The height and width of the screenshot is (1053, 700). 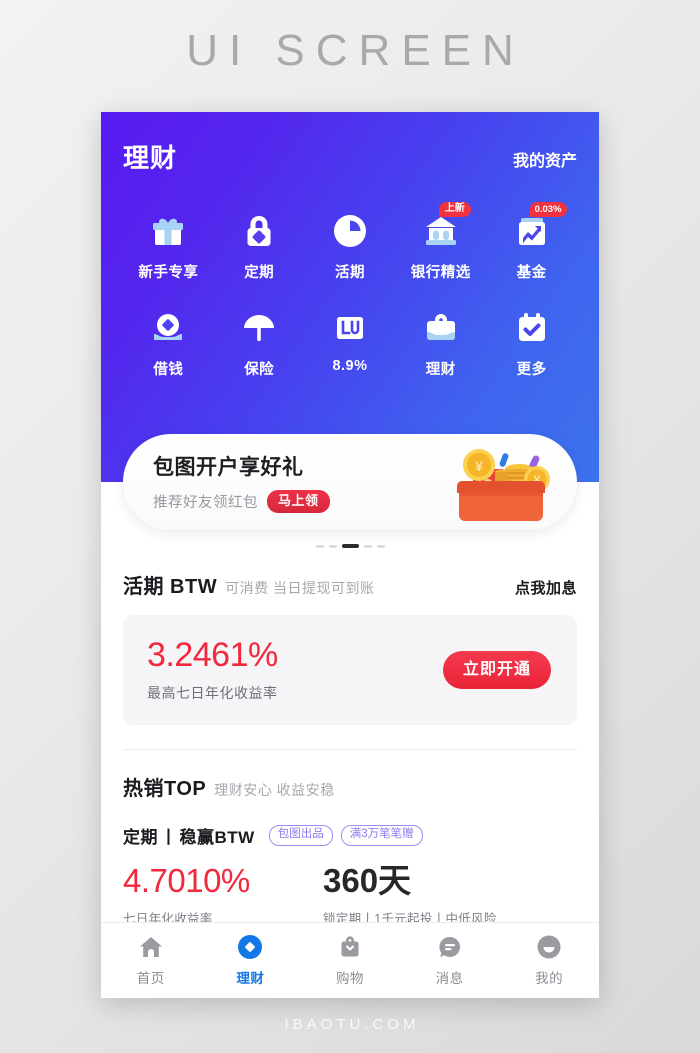 I want to click on my-assets-link: 我的资产, so click(x=545, y=161).